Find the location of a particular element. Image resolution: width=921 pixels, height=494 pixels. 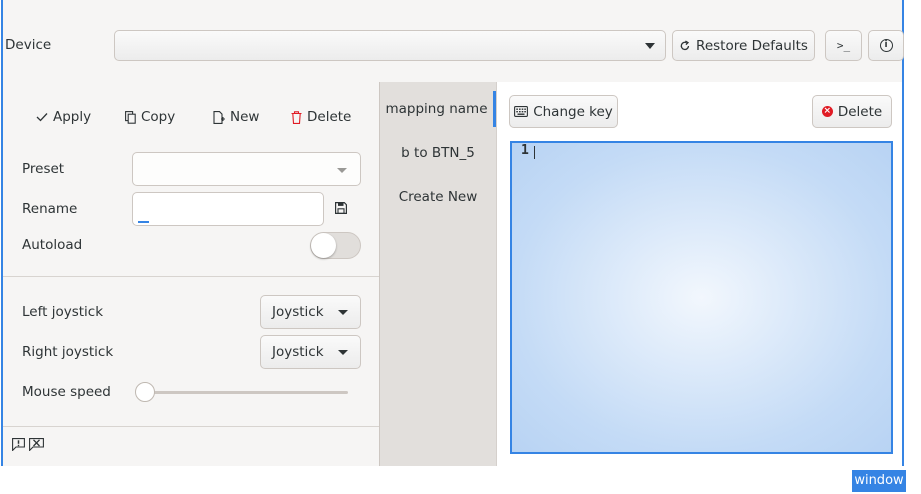

keyboard-icon is located at coordinates (521, 111).